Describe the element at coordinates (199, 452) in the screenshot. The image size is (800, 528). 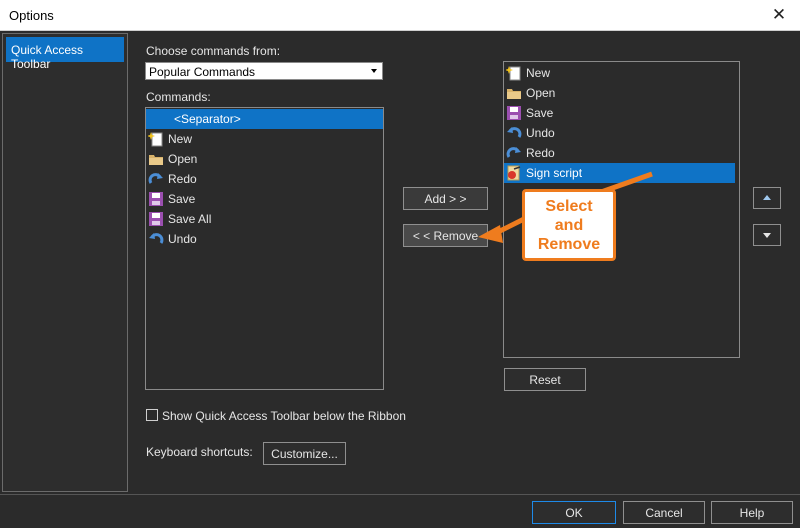
I see `keyboard-shortcuts-label: Keyboard shortcuts:` at that location.